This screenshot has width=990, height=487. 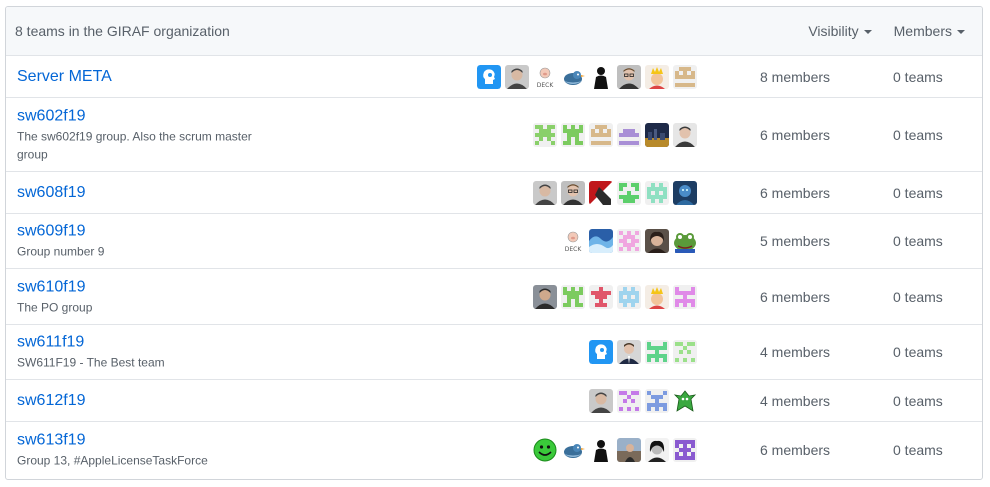 I want to click on team-info: Server META, so click(x=147, y=77).